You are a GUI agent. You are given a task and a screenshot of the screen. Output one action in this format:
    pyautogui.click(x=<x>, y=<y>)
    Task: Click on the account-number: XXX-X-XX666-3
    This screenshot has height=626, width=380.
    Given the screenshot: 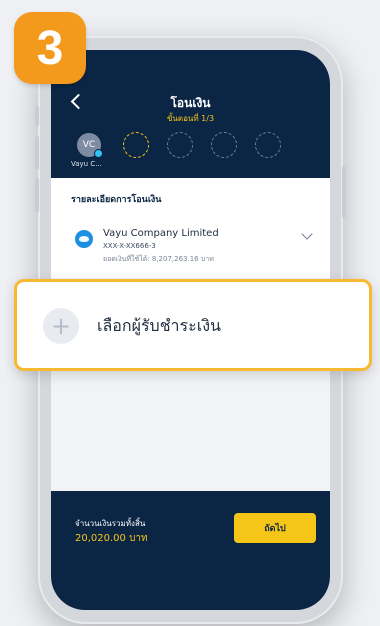 What is the action you would take?
    pyautogui.click(x=129, y=246)
    